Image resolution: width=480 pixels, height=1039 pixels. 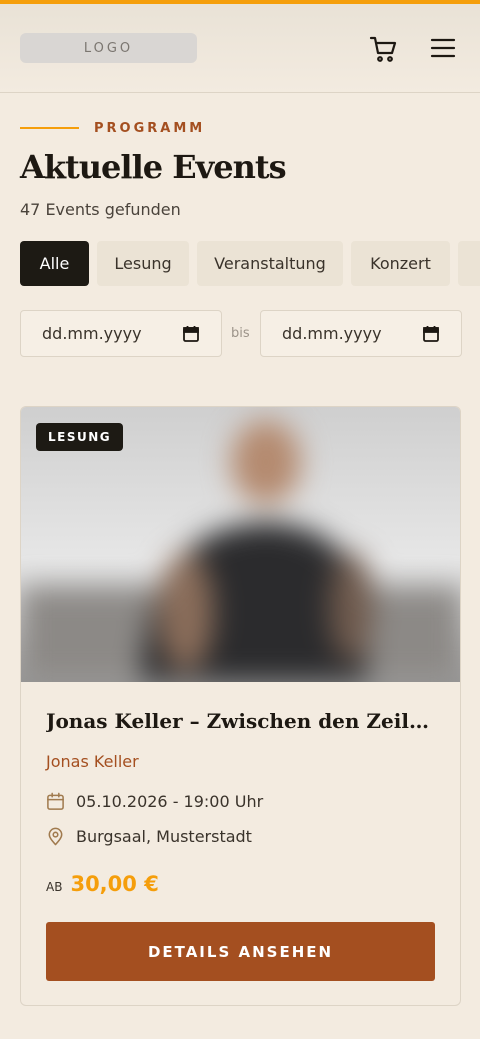 What do you see at coordinates (240, 48) in the screenshot?
I see `site-header: LOGO` at bounding box center [240, 48].